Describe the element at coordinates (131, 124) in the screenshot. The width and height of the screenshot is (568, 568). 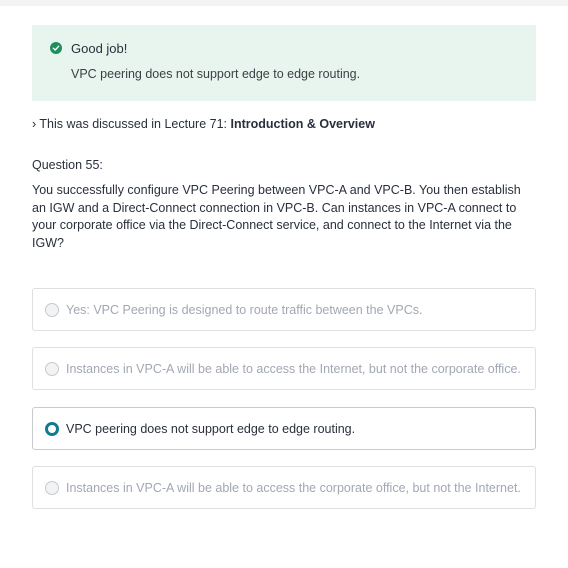
I see `lecture-reference-prefix: › This was discussed in Lecture 71:` at that location.